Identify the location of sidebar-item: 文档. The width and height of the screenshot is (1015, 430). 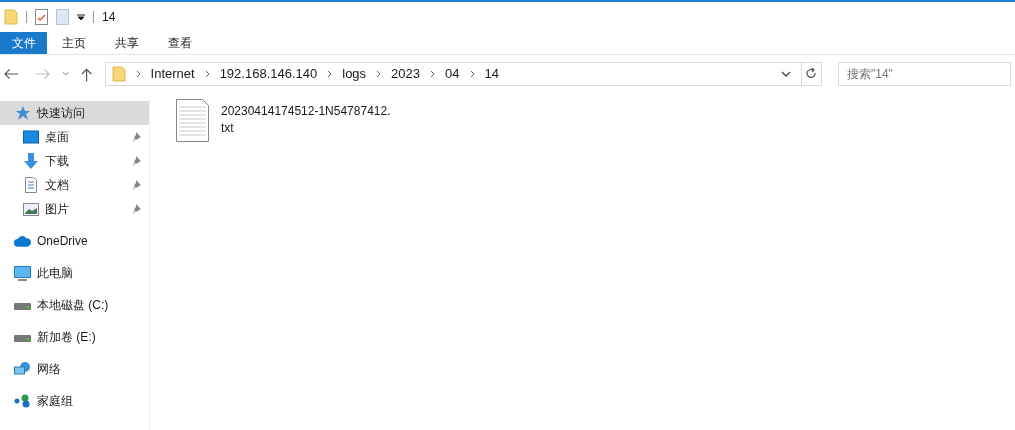
(74, 185).